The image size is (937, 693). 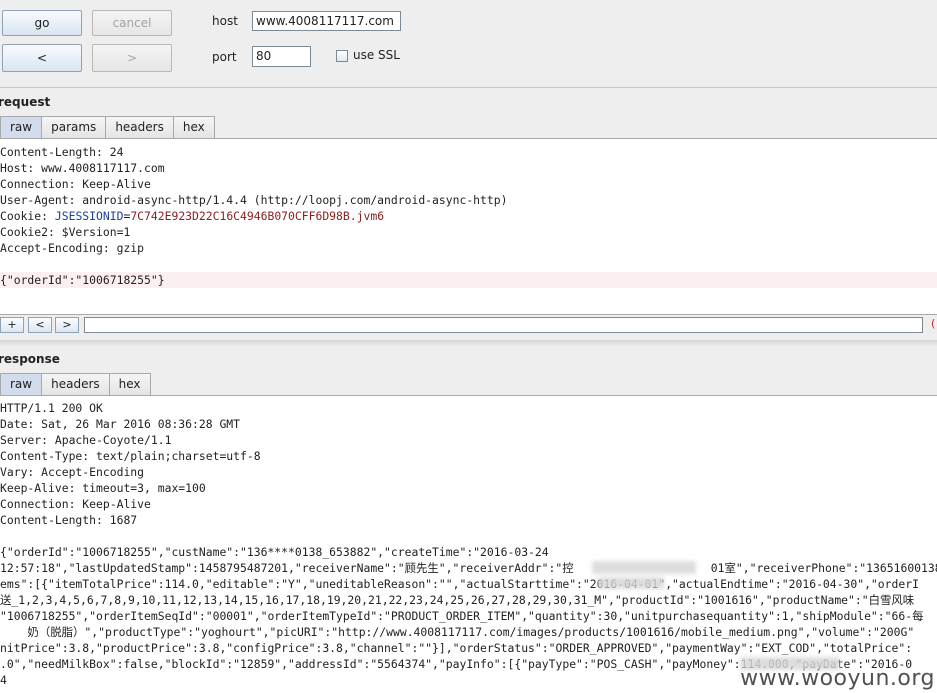 I want to click on tab-request-headers: headers, so click(x=139, y=127).